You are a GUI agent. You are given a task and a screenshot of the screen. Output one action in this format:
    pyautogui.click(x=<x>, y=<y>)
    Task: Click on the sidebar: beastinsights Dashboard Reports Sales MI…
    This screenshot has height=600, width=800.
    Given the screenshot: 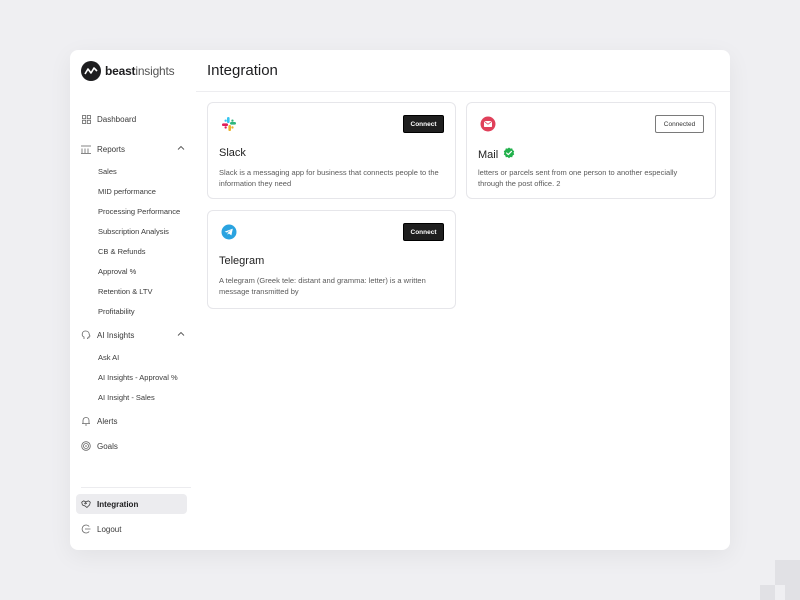 What is the action you would take?
    pyautogui.click(x=133, y=300)
    